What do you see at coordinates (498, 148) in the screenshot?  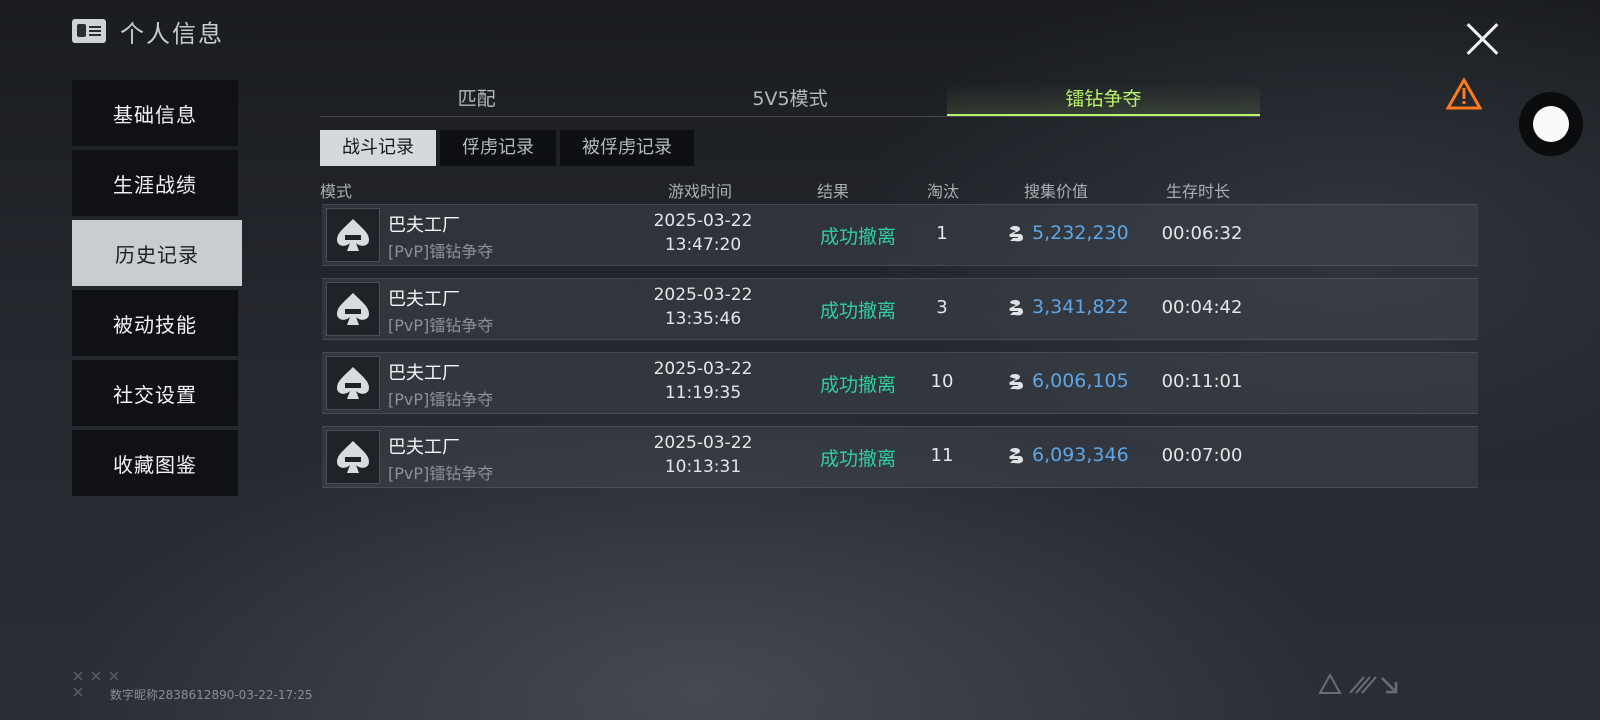 I see `subtab-captive-records: 俘虏记录` at bounding box center [498, 148].